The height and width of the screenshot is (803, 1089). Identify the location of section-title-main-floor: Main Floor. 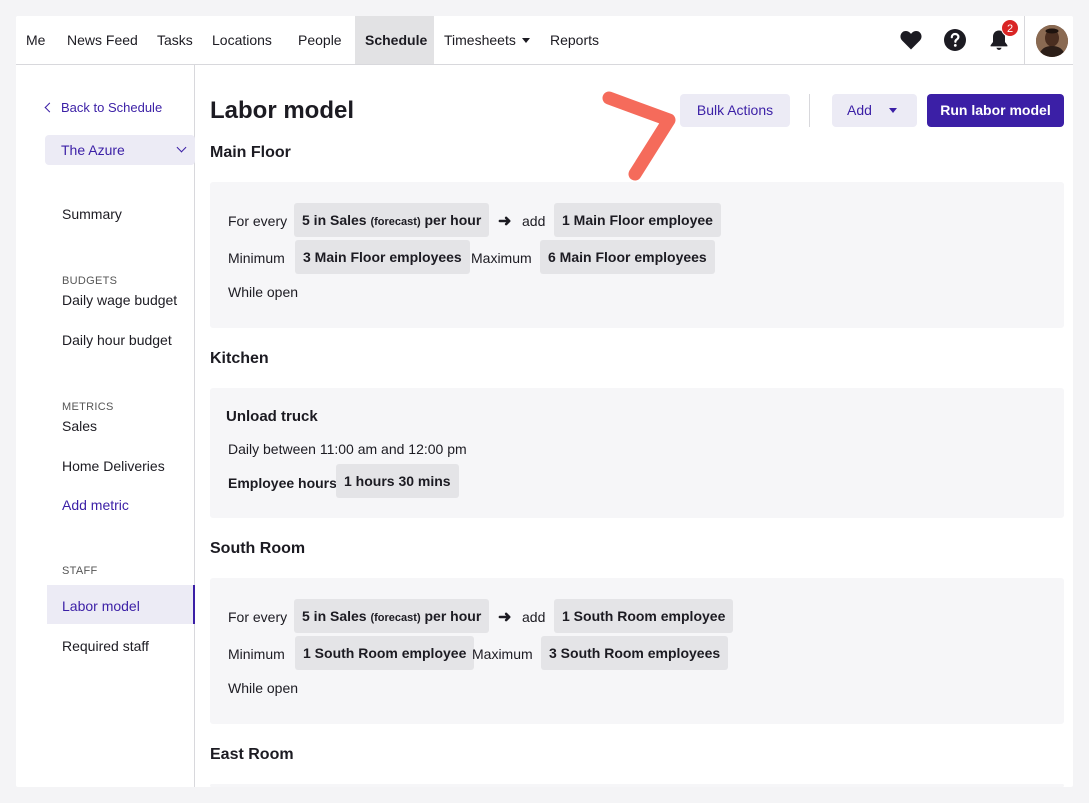
(250, 152).